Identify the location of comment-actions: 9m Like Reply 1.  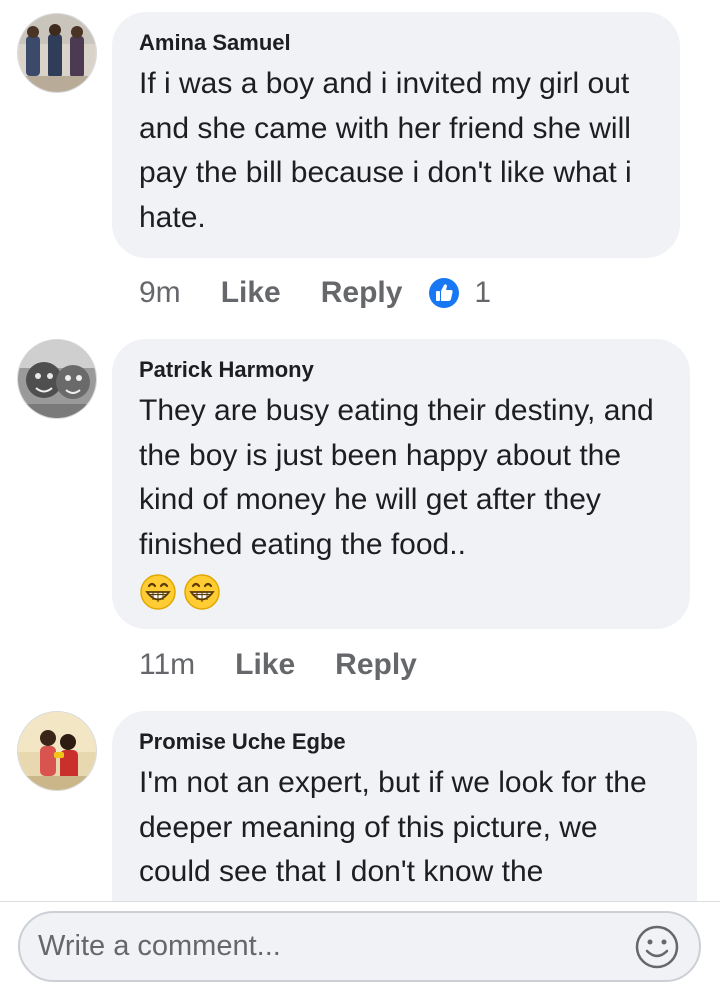
(315, 293).